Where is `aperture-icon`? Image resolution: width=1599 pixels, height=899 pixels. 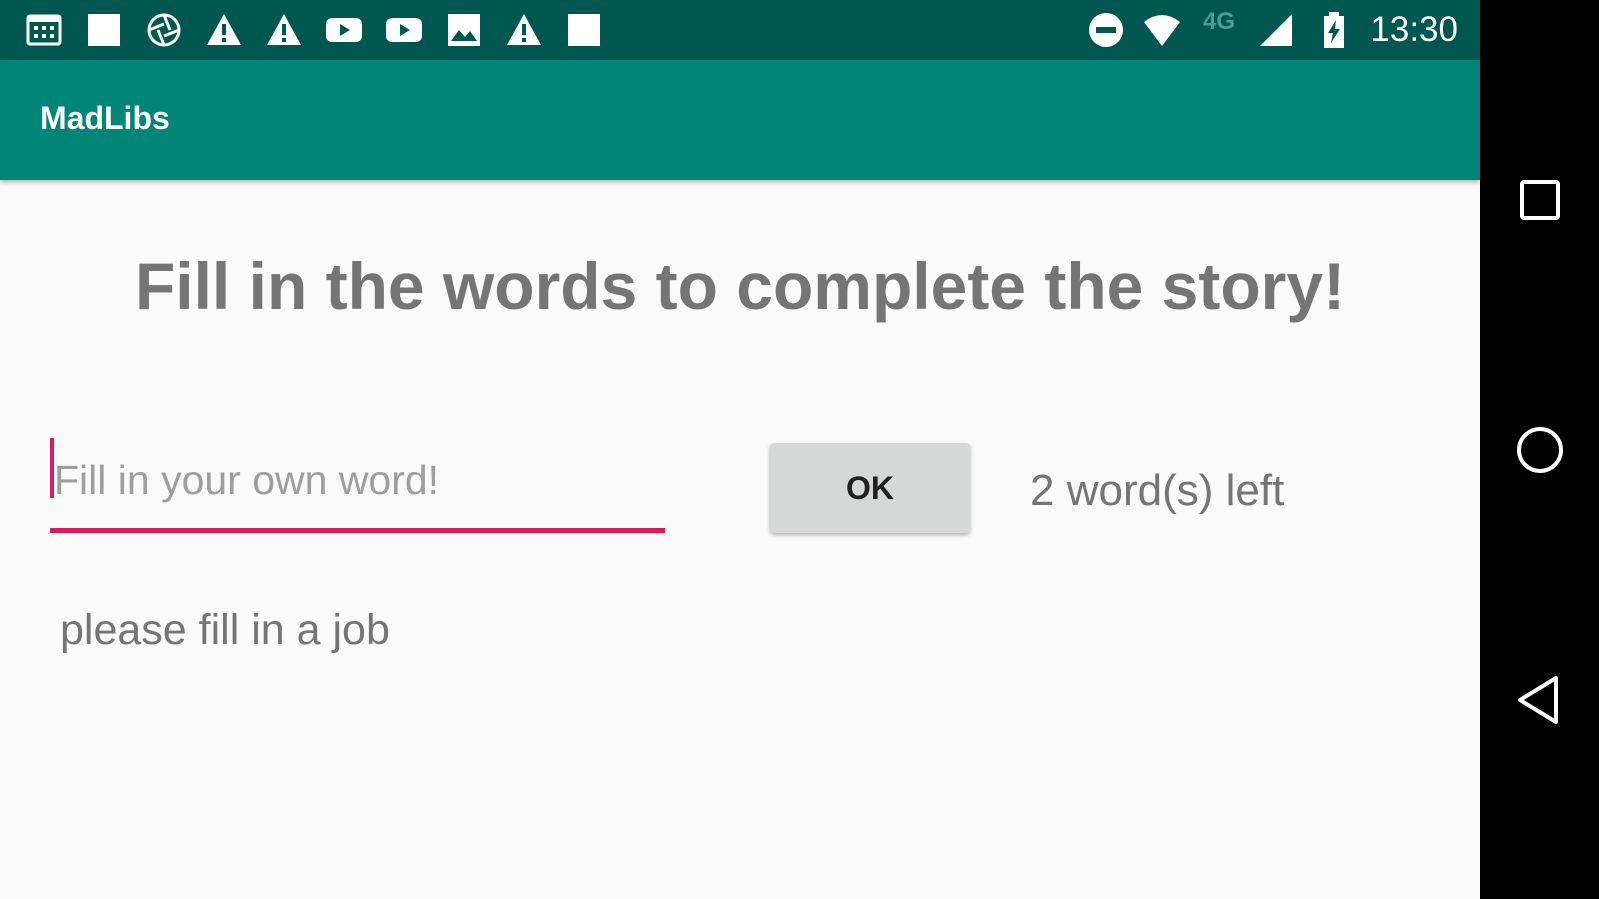 aperture-icon is located at coordinates (164, 30).